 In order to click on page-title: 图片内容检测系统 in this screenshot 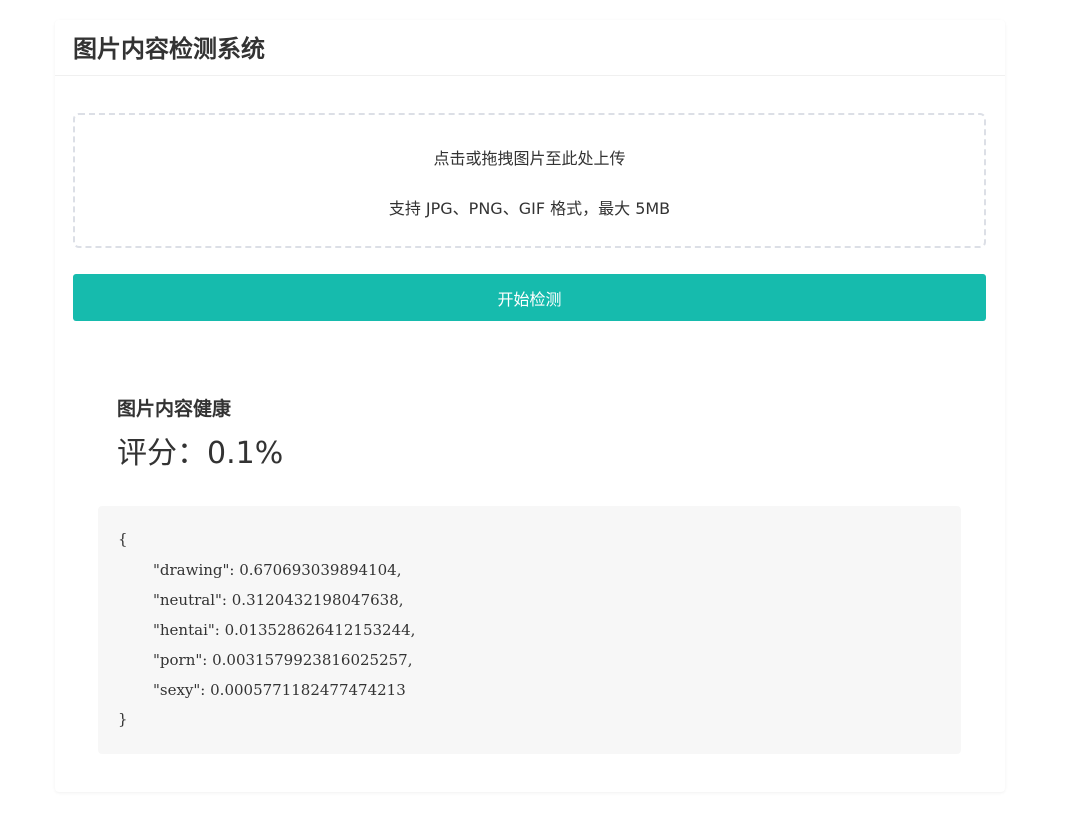, I will do `click(169, 48)`.